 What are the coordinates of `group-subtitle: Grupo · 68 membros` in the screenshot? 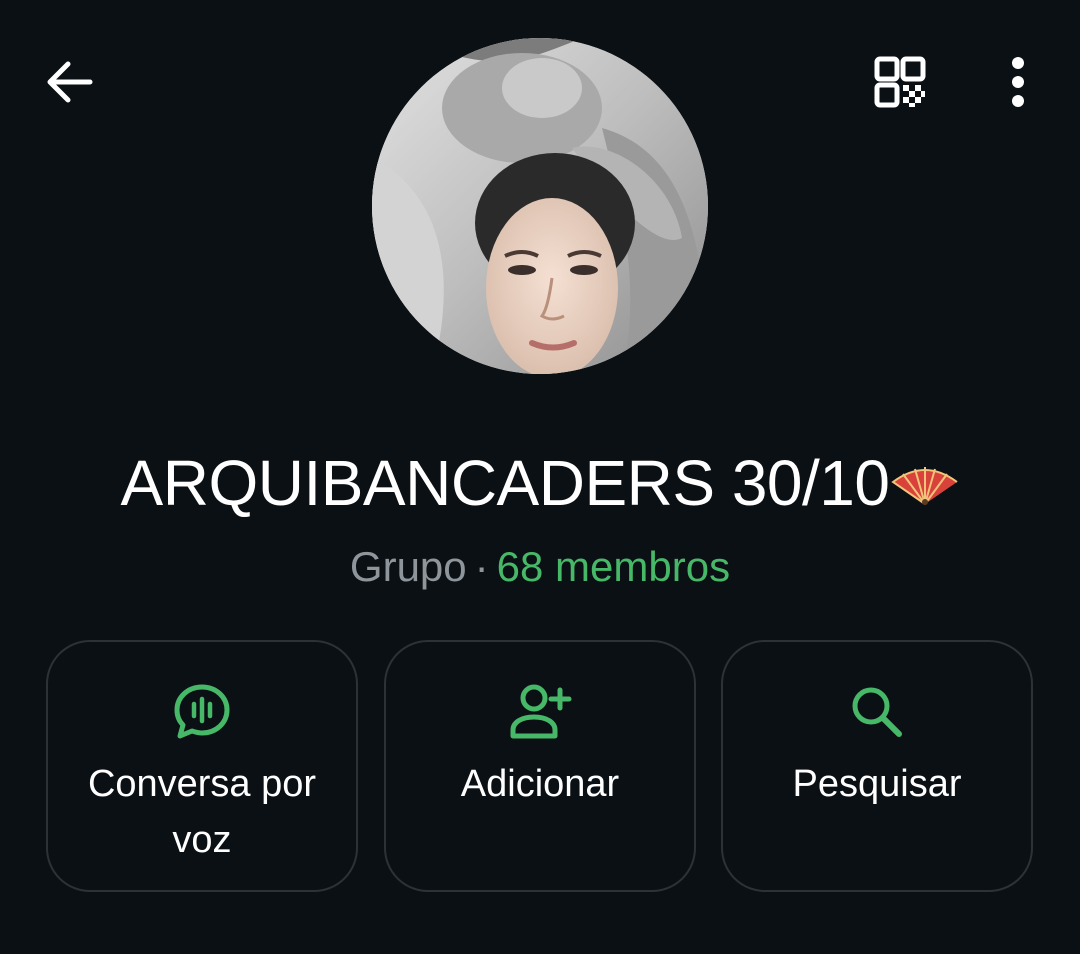 It's located at (540, 567).